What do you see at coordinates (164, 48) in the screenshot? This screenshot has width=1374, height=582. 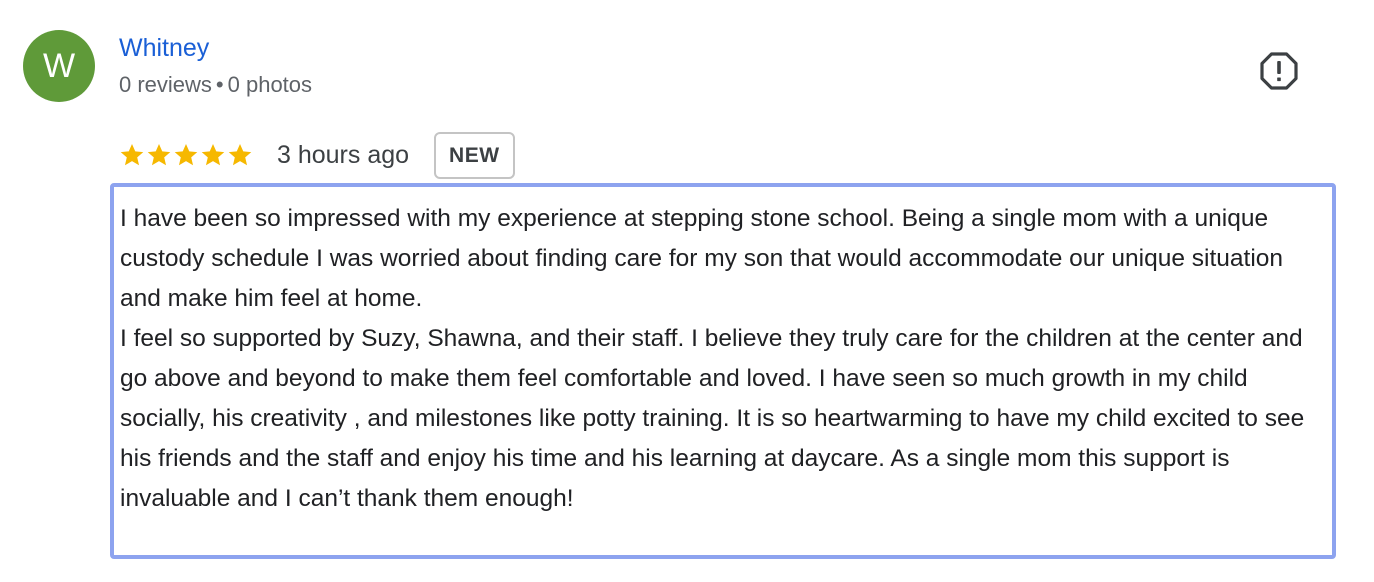 I see `author-name-link: Whitney` at bounding box center [164, 48].